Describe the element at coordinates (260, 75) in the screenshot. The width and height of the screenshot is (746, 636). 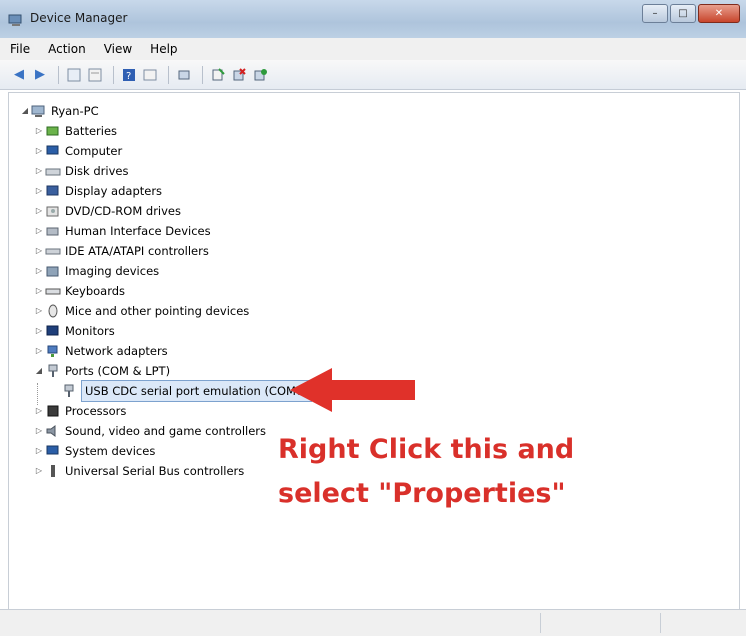
I see `disable-icon` at that location.